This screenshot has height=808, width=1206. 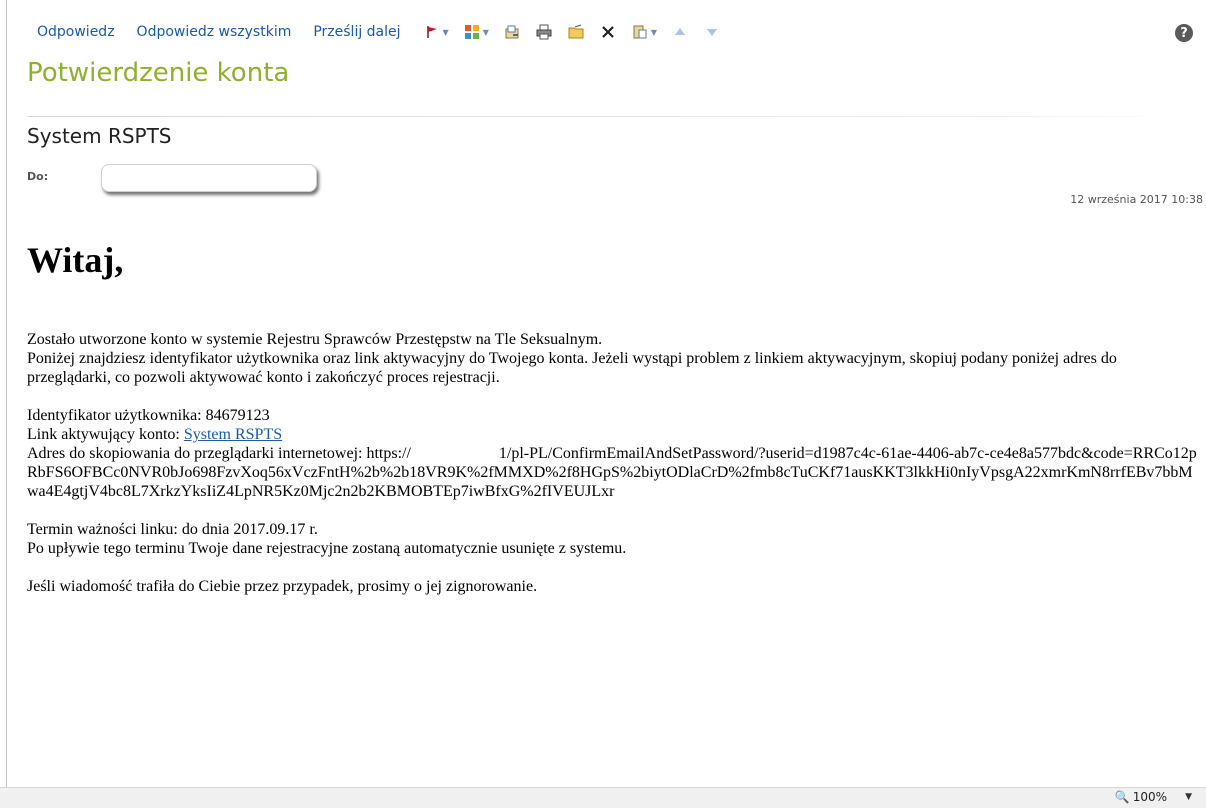 I want to click on zoom-control: 🔍 100% ▼, so click(x=1153, y=797).